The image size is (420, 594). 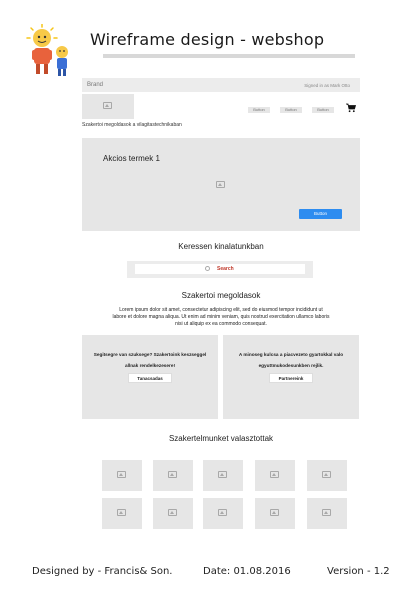 What do you see at coordinates (221, 85) in the screenshot?
I see `navbar: Brand Signed in as Mark Otto` at bounding box center [221, 85].